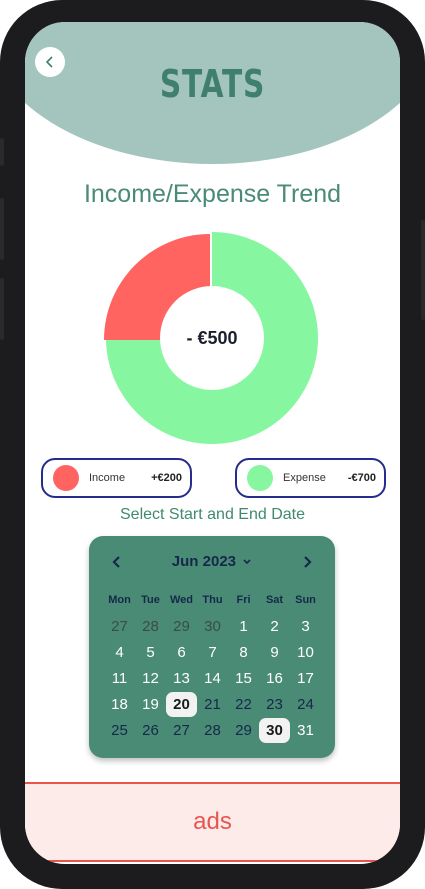  Describe the element at coordinates (212, 194) in the screenshot. I see `chart-title: Income/Expense Trend` at that location.